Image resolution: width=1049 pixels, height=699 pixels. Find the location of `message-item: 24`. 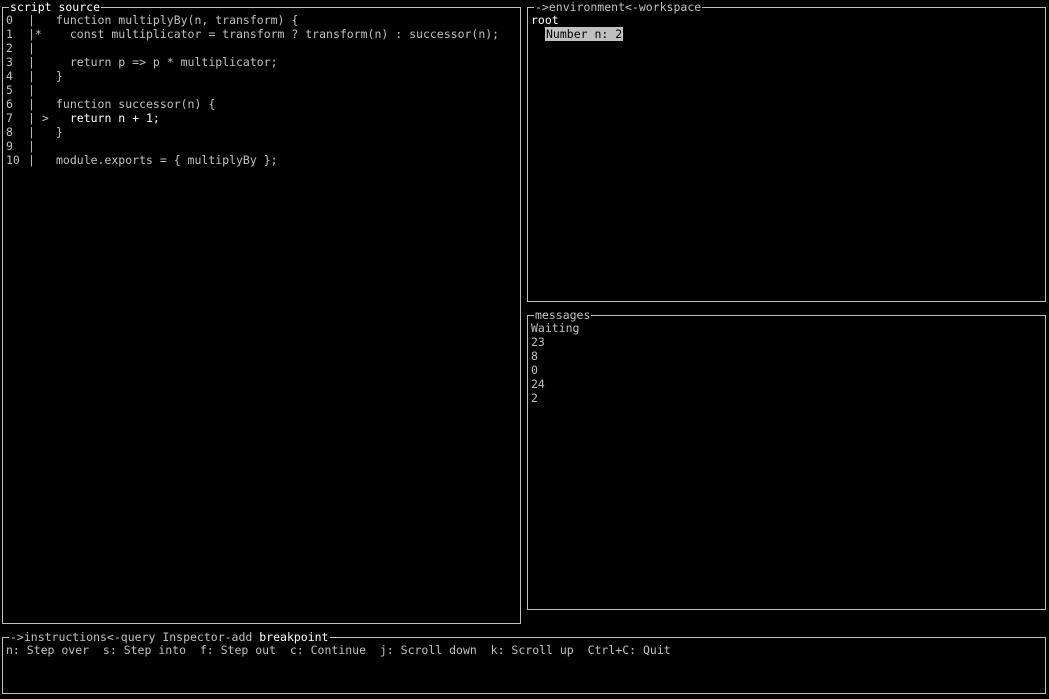

message-item: 24 is located at coordinates (538, 384).